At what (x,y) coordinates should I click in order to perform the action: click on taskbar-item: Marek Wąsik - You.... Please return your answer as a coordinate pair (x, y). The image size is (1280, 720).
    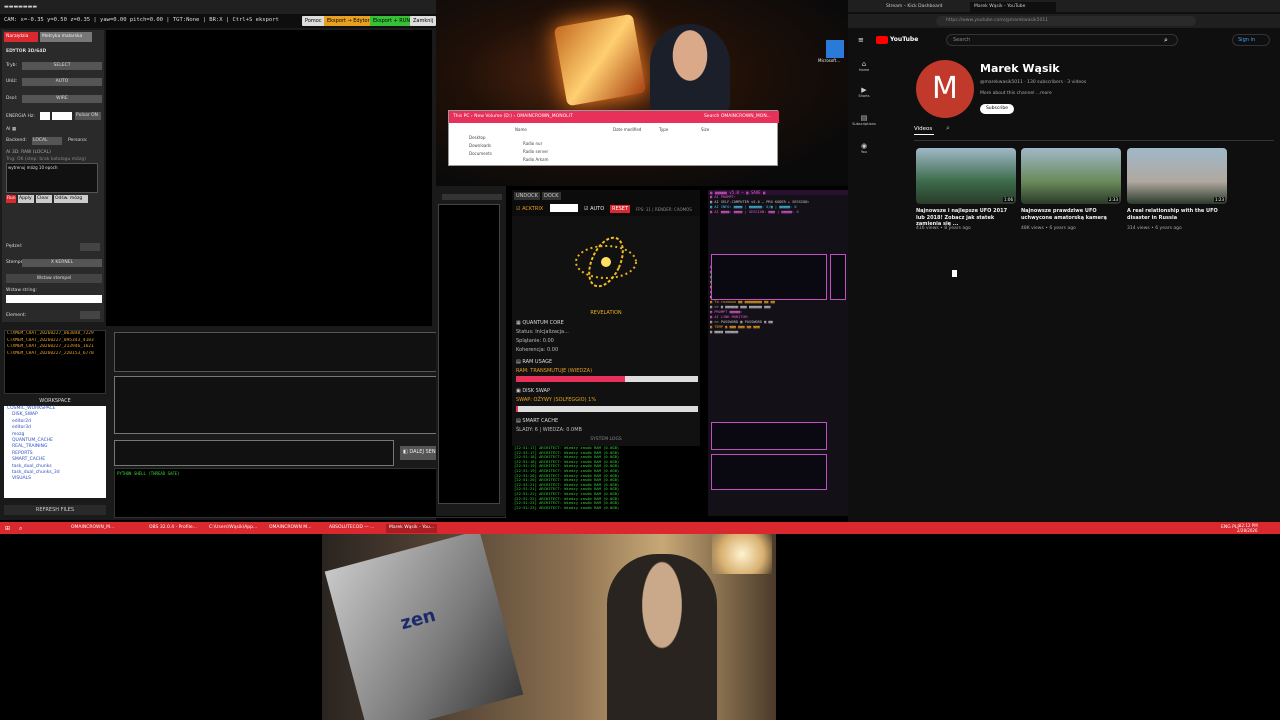
    Looking at the image, I should click on (412, 528).